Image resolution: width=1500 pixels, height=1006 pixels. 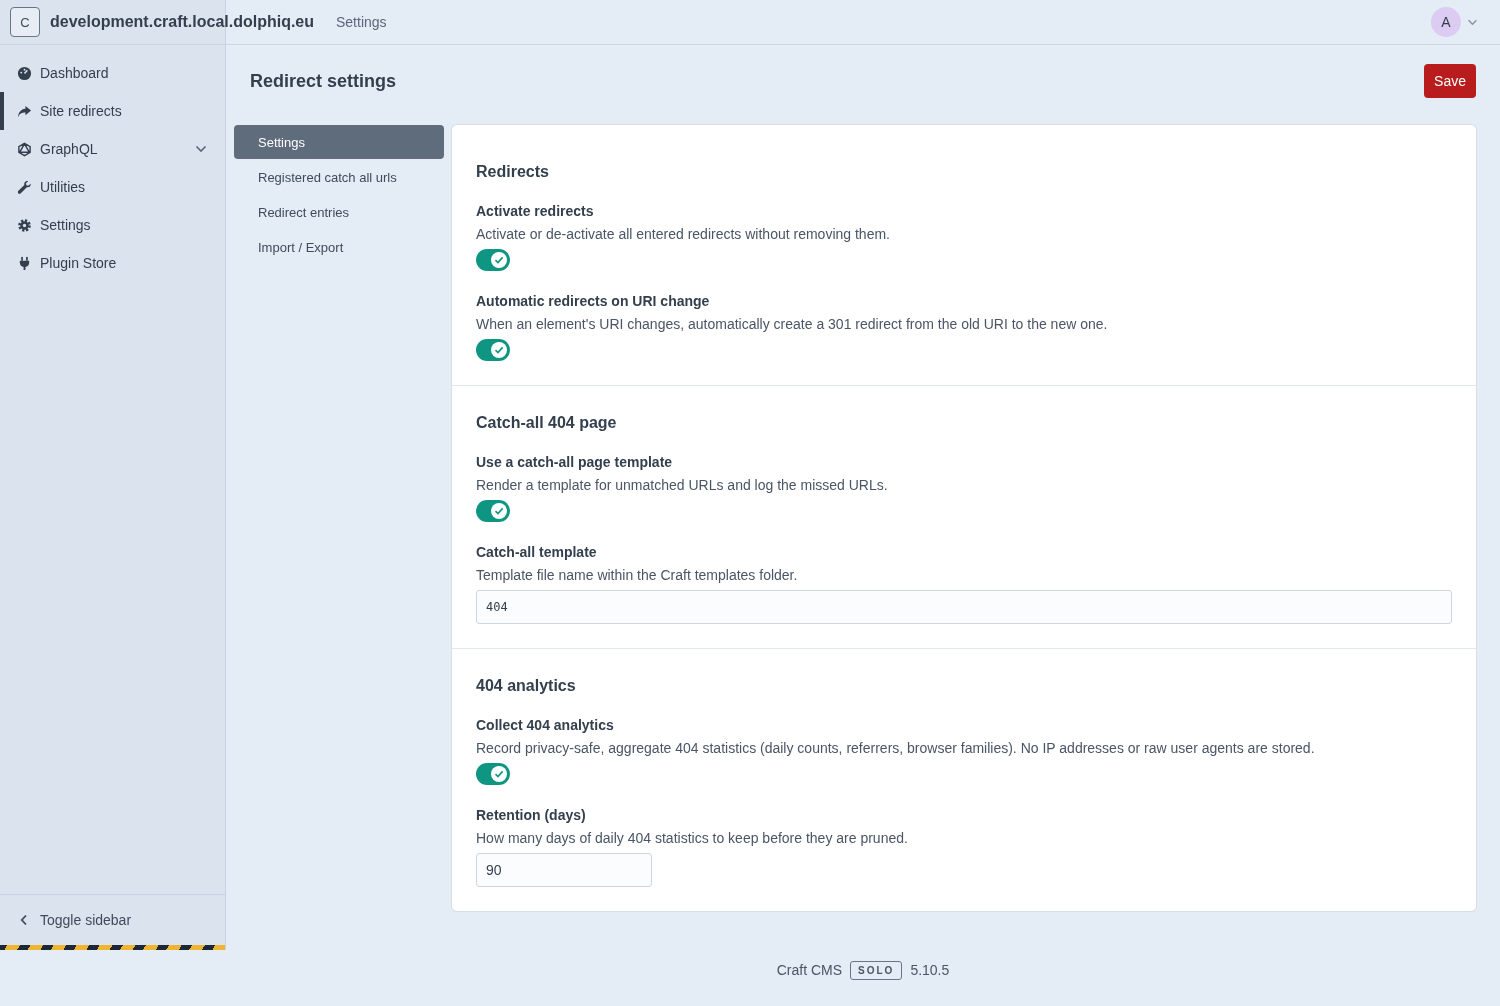 I want to click on chevron-left-icon, so click(x=24, y=920).